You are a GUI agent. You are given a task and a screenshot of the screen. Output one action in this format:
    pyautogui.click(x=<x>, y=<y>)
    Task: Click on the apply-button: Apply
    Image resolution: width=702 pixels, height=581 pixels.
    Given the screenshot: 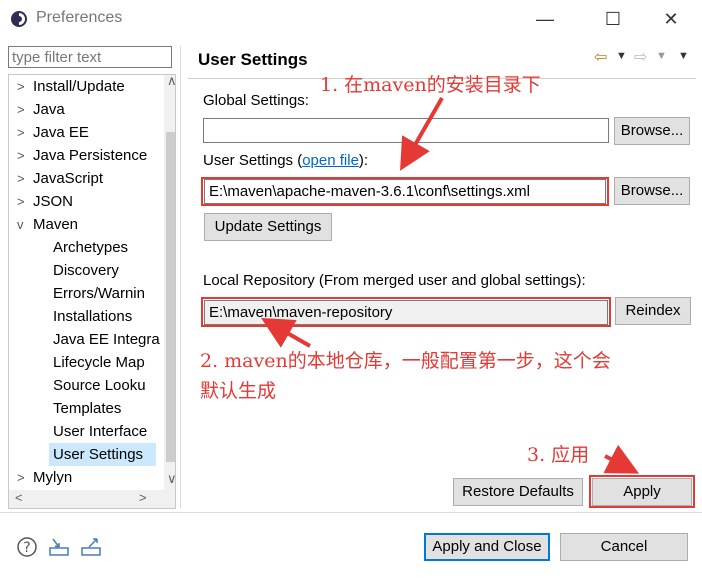 What is the action you would take?
    pyautogui.click(x=642, y=492)
    